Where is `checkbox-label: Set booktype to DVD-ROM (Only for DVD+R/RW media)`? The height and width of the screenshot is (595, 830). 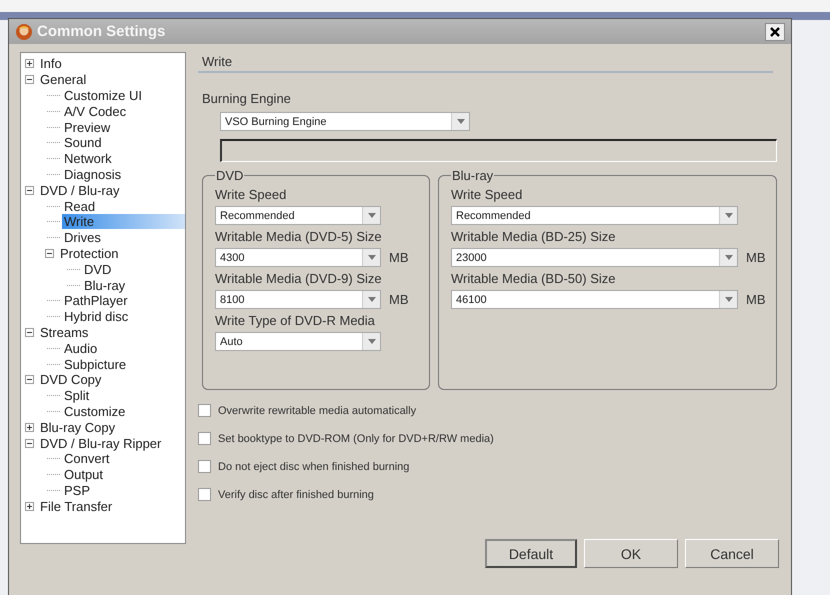 checkbox-label: Set booktype to DVD-ROM (Only for DVD+R/RW media) is located at coordinates (356, 438).